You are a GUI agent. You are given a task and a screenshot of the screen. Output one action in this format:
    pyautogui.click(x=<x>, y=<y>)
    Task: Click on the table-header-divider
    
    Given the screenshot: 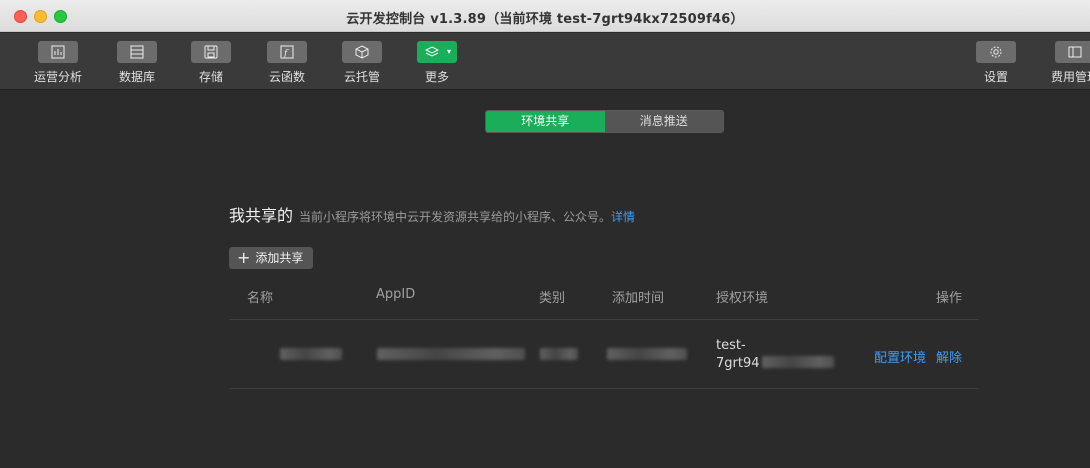 What is the action you would take?
    pyautogui.click(x=604, y=319)
    